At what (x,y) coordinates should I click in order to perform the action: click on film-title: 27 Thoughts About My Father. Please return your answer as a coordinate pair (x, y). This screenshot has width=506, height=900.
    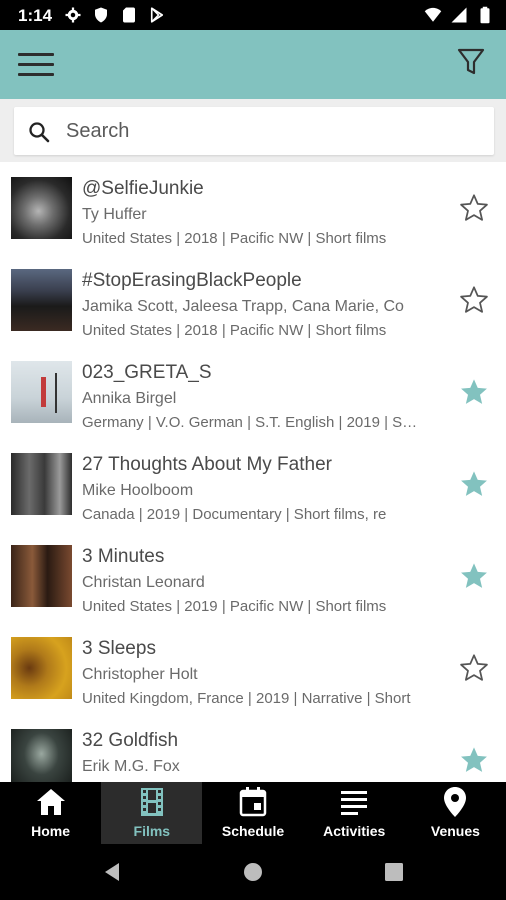
    Looking at the image, I should click on (207, 464).